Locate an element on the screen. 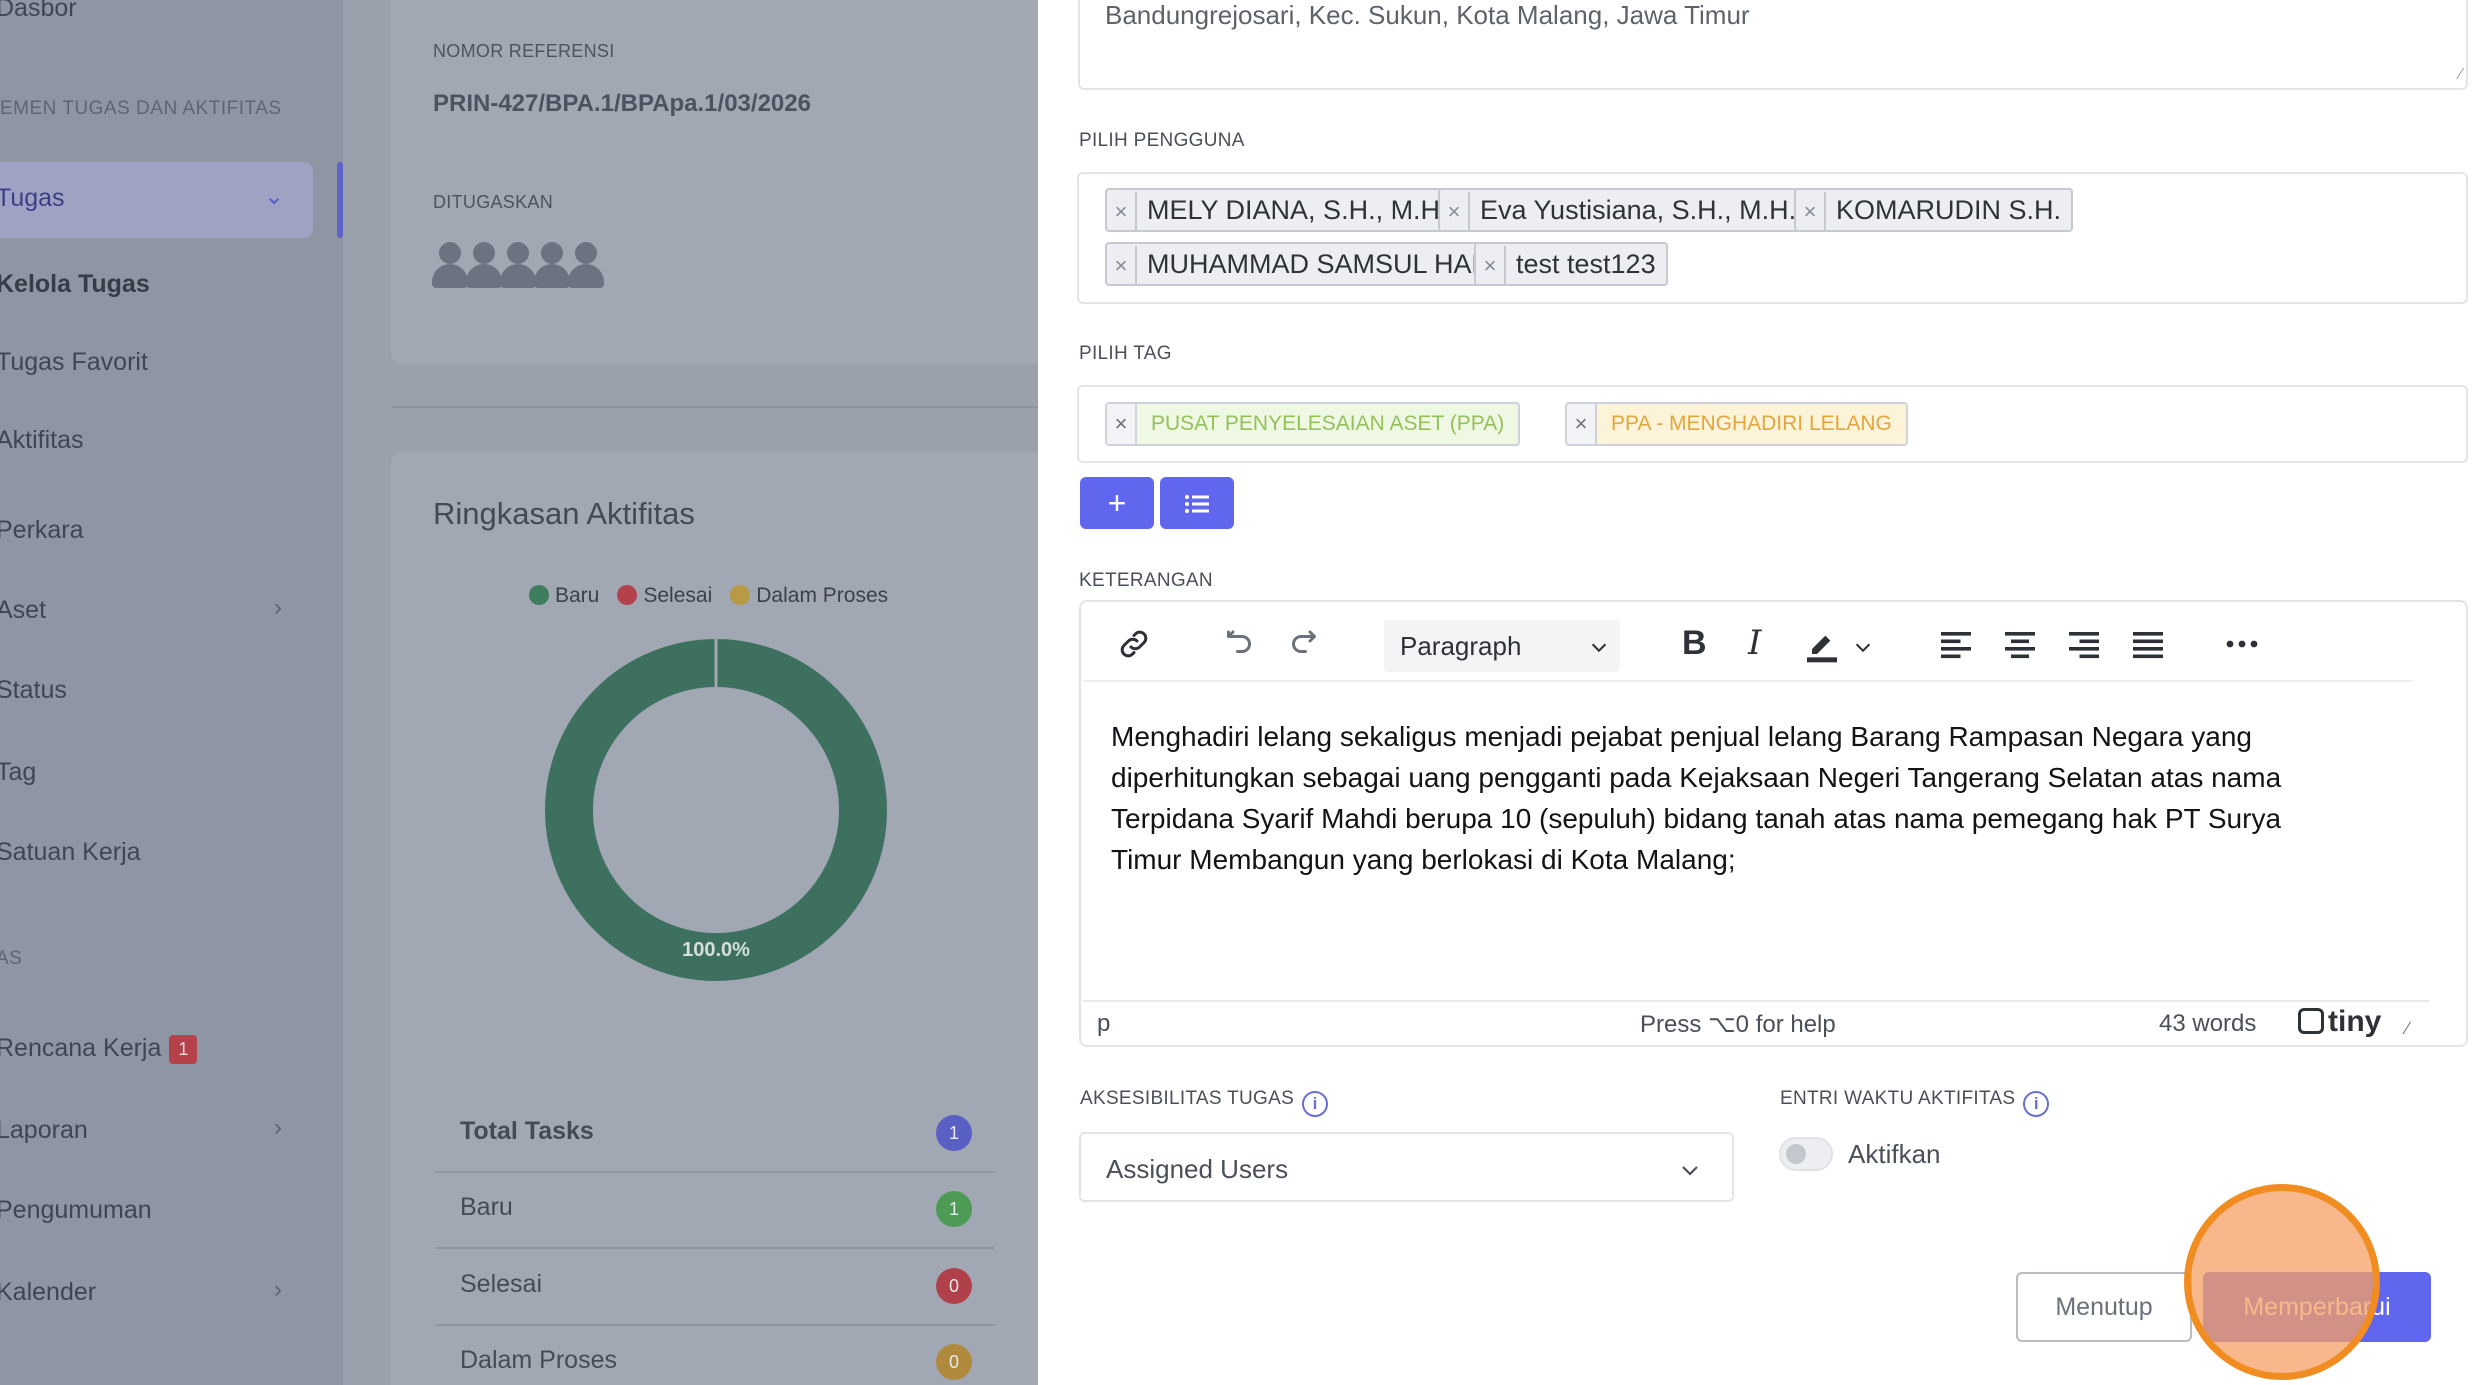 The height and width of the screenshot is (1385, 2477). sidebar-item-rencana-kerja: Rencana Kerja 1 is located at coordinates (99, 1049).